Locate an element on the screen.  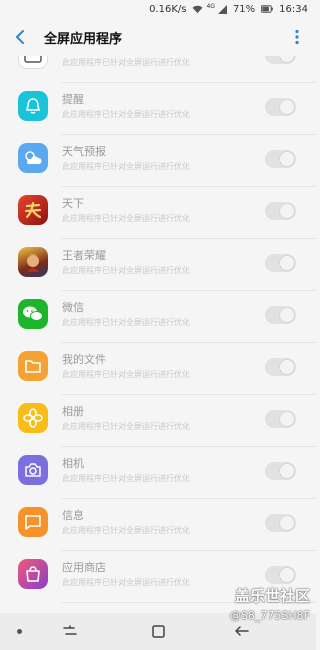
app-name: 我的文件 is located at coordinates (84, 359).